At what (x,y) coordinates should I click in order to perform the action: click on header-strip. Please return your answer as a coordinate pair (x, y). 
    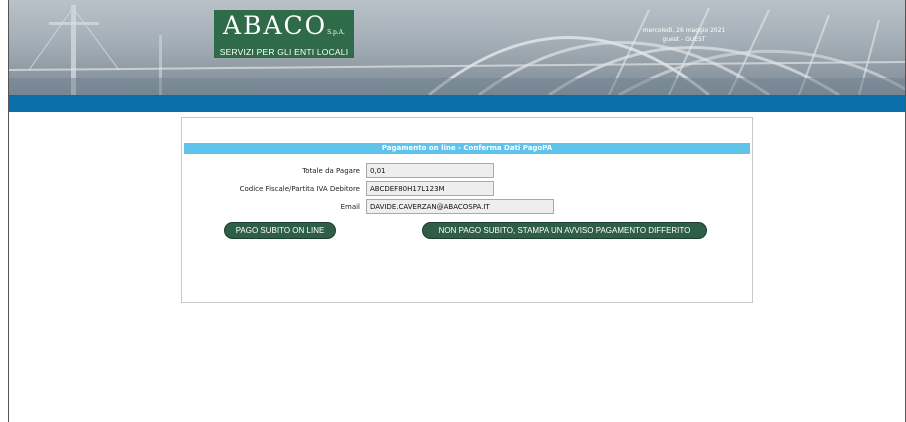
    Looking at the image, I should click on (457, 103).